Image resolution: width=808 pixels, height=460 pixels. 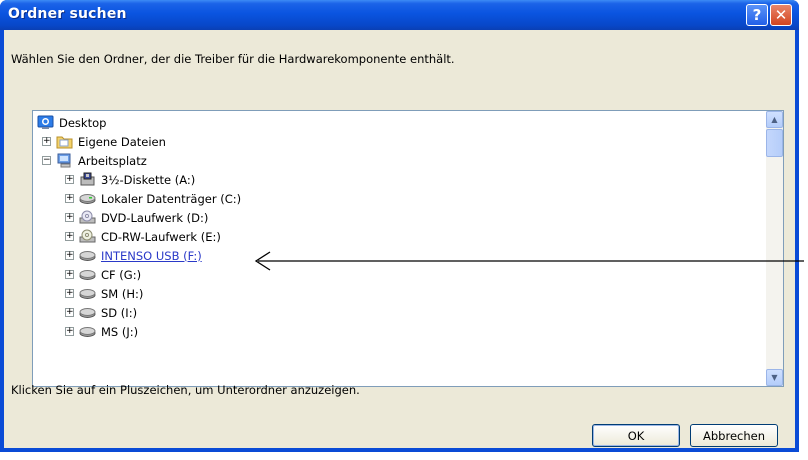 What do you see at coordinates (83, 122) in the screenshot?
I see `tree-item-label: Desktop` at bounding box center [83, 122].